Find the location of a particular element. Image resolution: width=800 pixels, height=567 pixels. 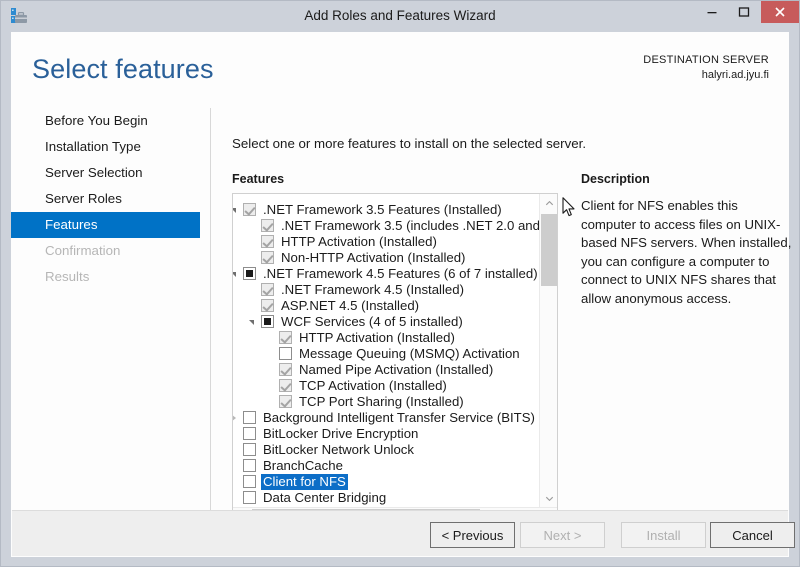

tree-row-label: TCP Activation (Installed) is located at coordinates (373, 385).